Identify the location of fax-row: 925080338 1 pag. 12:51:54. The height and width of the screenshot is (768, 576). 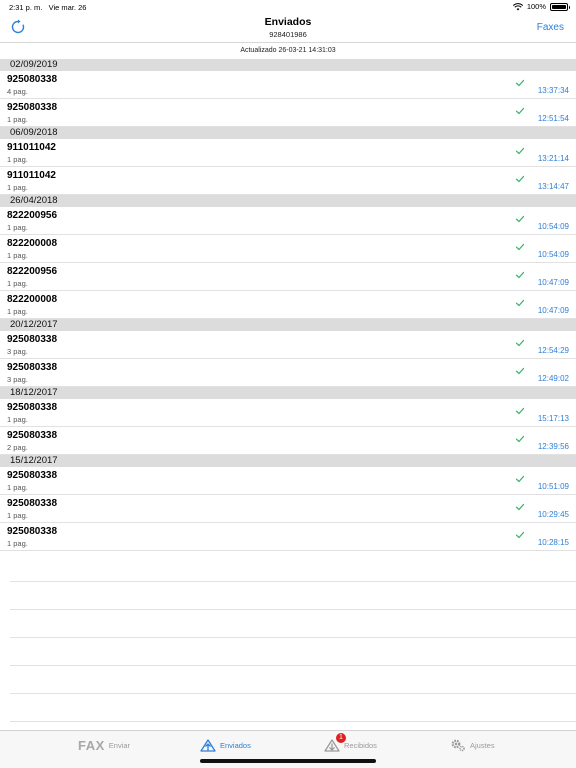
(288, 113).